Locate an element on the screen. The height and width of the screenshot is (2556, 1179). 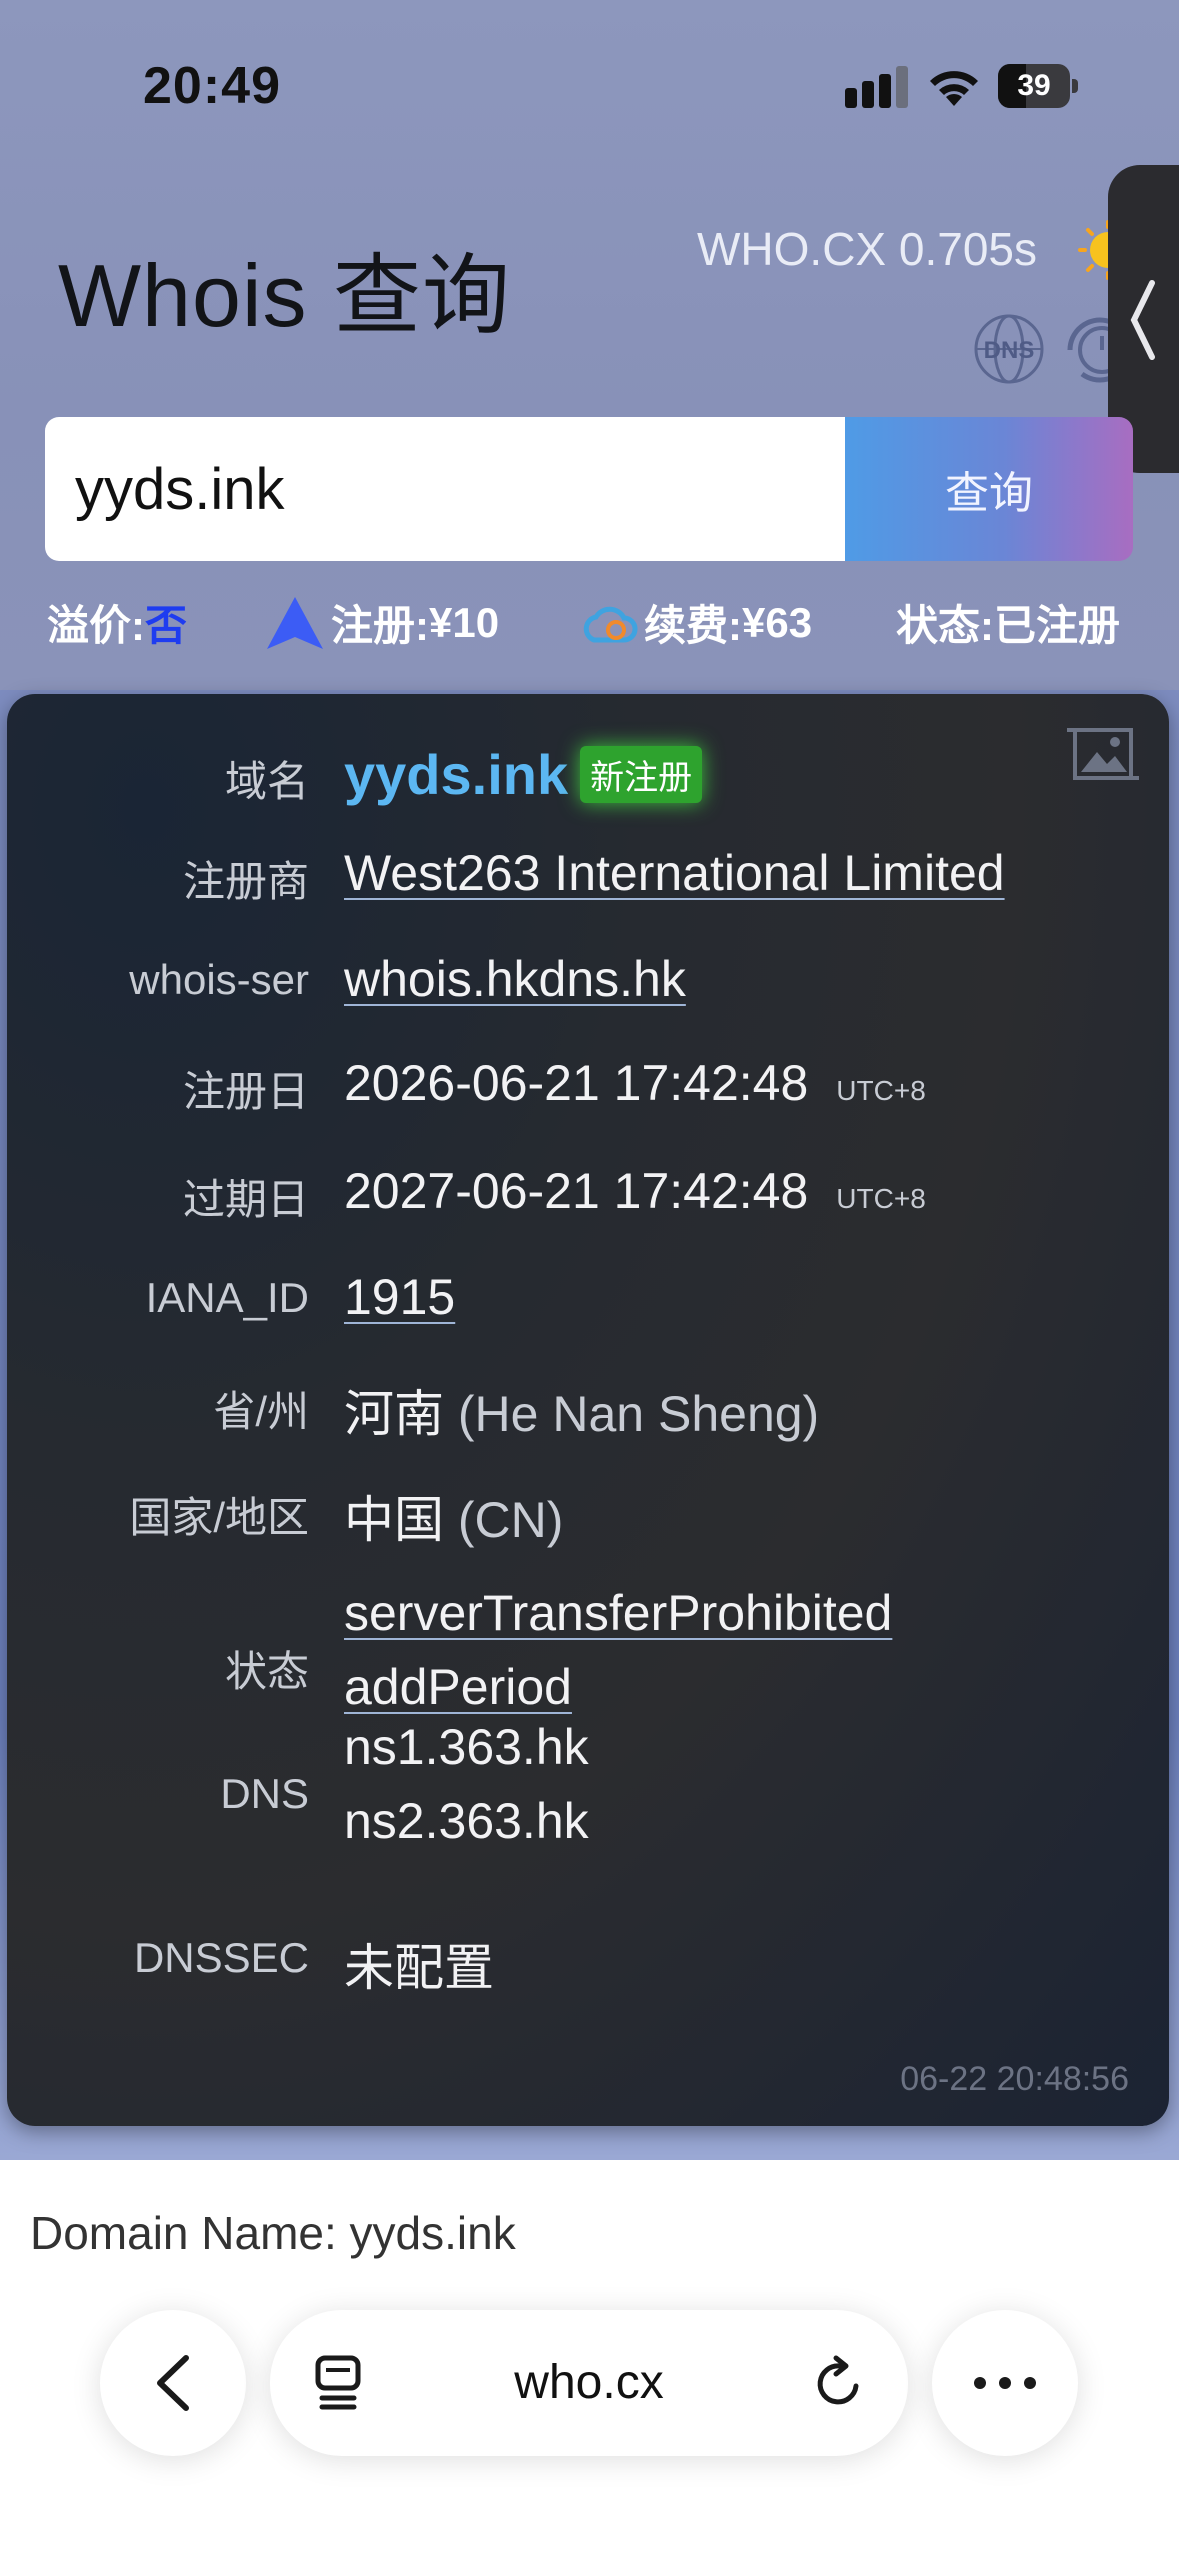
premium-info: 溢价: 否 is located at coordinates (117, 622).